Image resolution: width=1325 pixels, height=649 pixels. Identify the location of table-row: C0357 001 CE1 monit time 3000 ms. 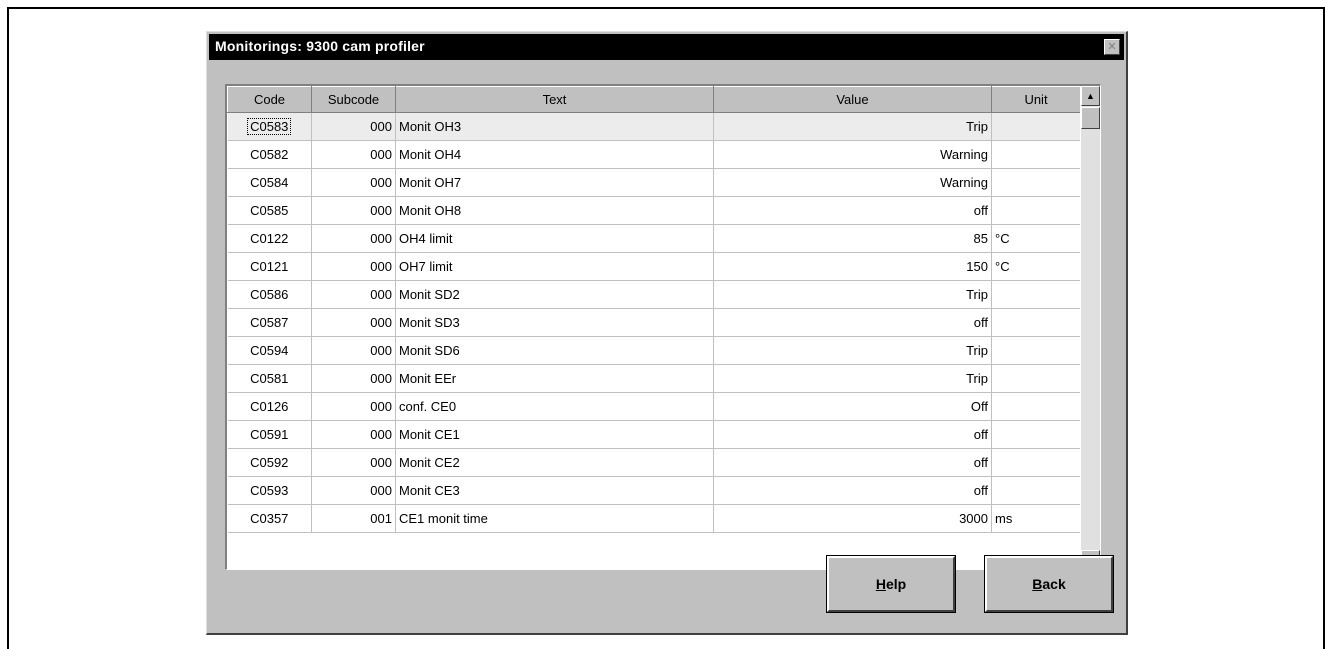
(653, 518).